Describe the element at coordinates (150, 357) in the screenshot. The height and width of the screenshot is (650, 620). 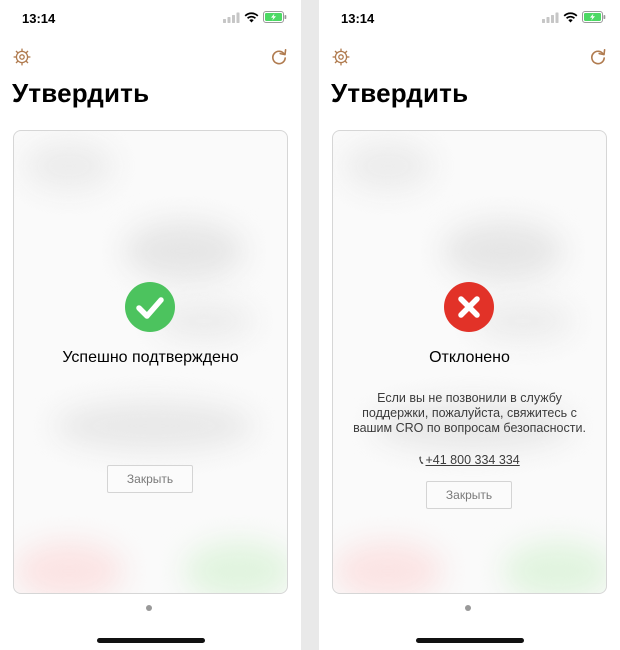
I see `result-status-text: Успешно подтверждено` at that location.